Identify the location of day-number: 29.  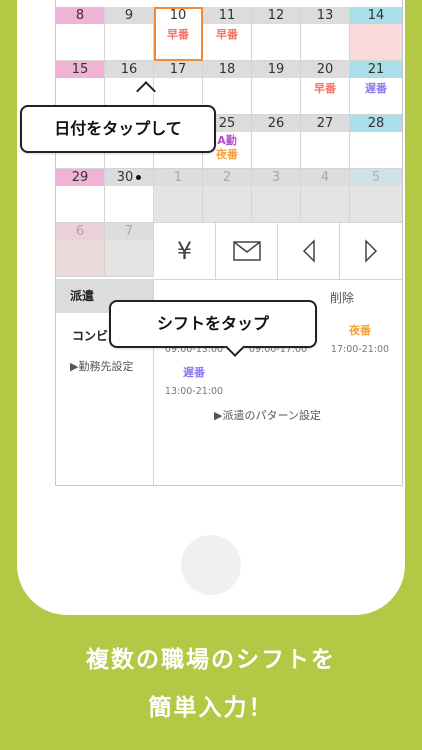
(80, 177).